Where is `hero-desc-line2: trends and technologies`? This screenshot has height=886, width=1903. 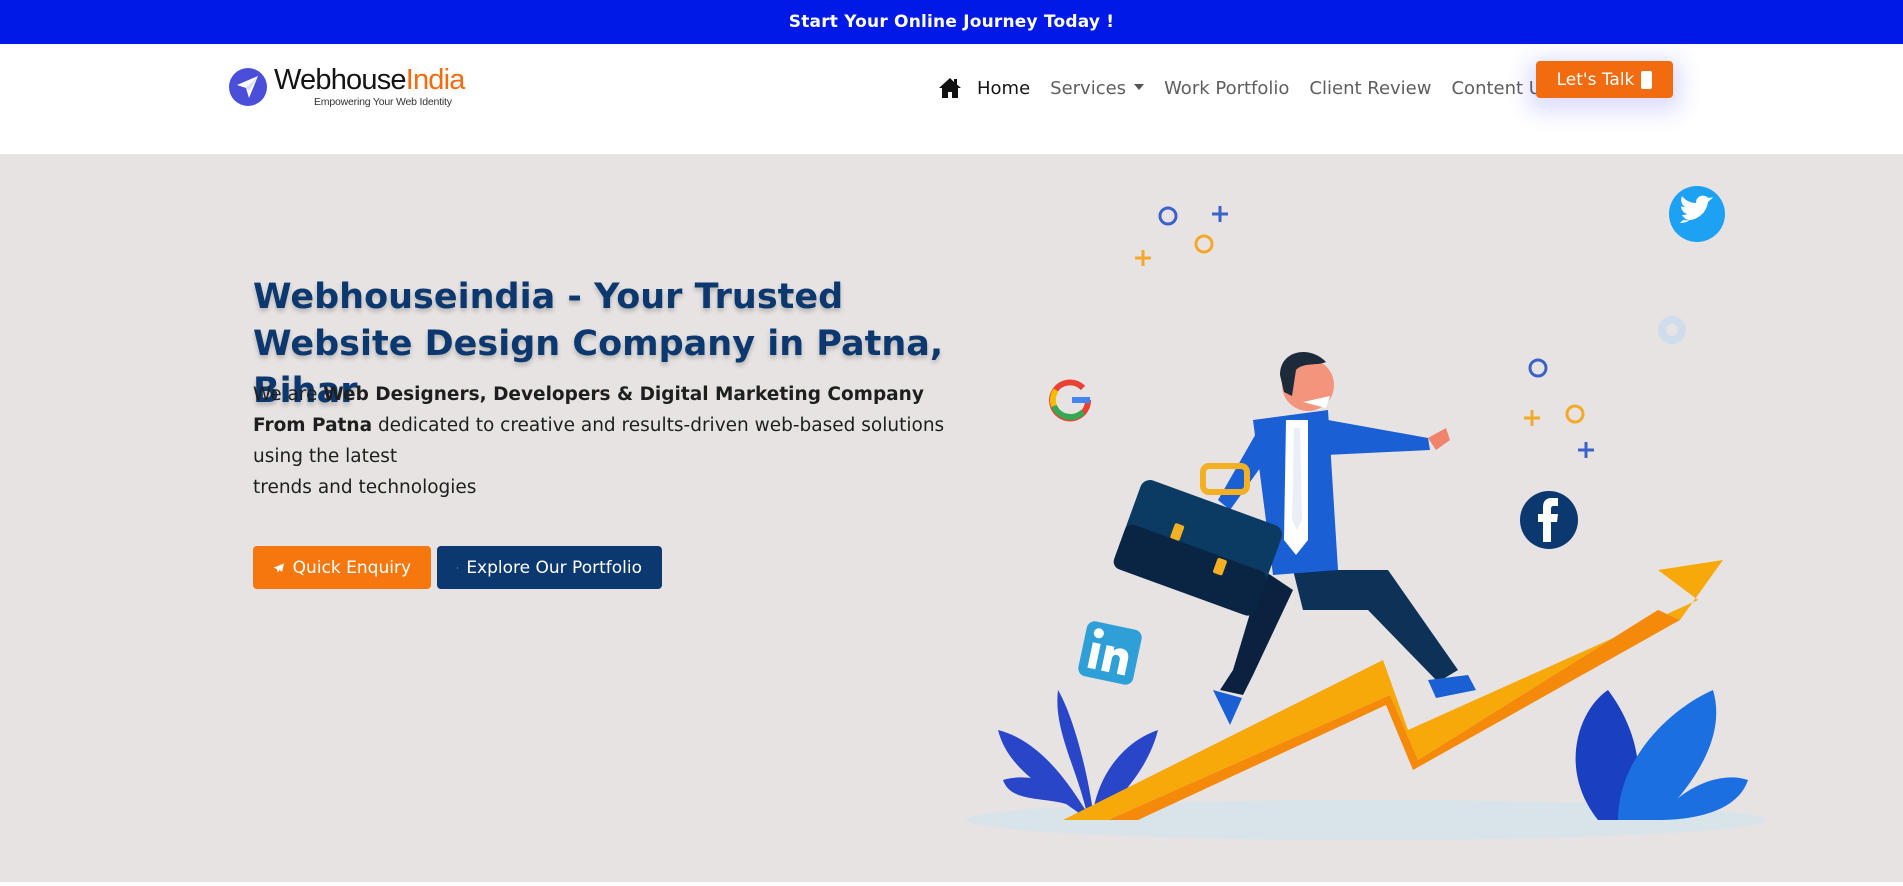
hero-desc-line2: trends and technologies is located at coordinates (365, 487).